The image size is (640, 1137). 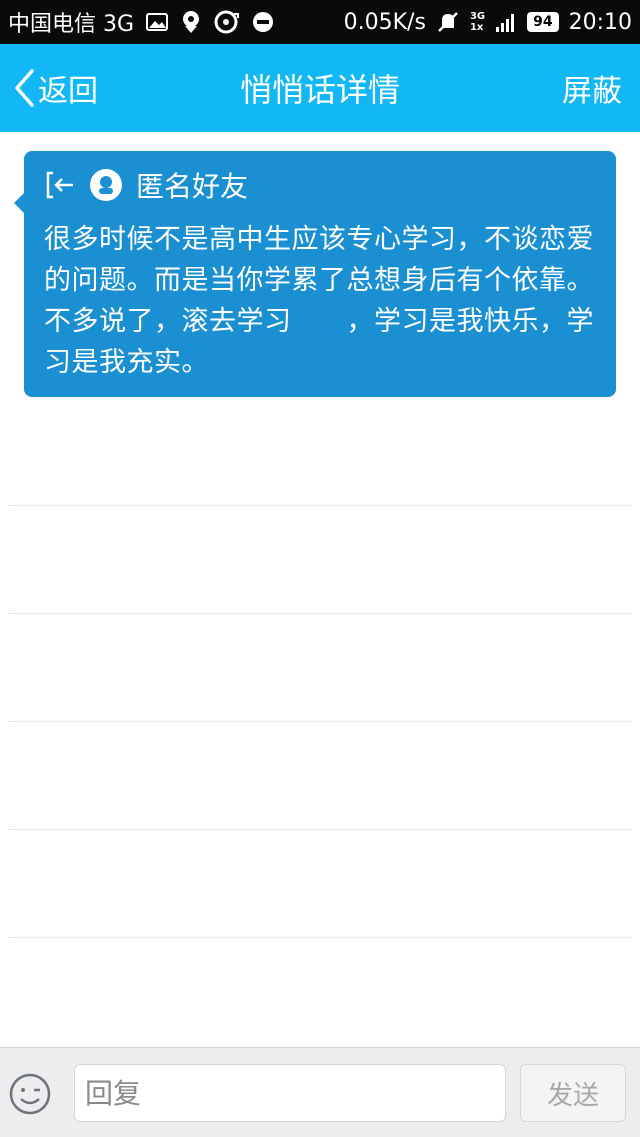 What do you see at coordinates (191, 22) in the screenshot?
I see `maps-pin-icon` at bounding box center [191, 22].